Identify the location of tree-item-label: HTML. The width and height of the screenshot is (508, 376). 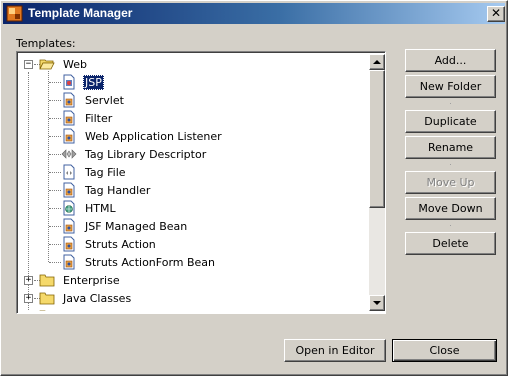
(100, 208).